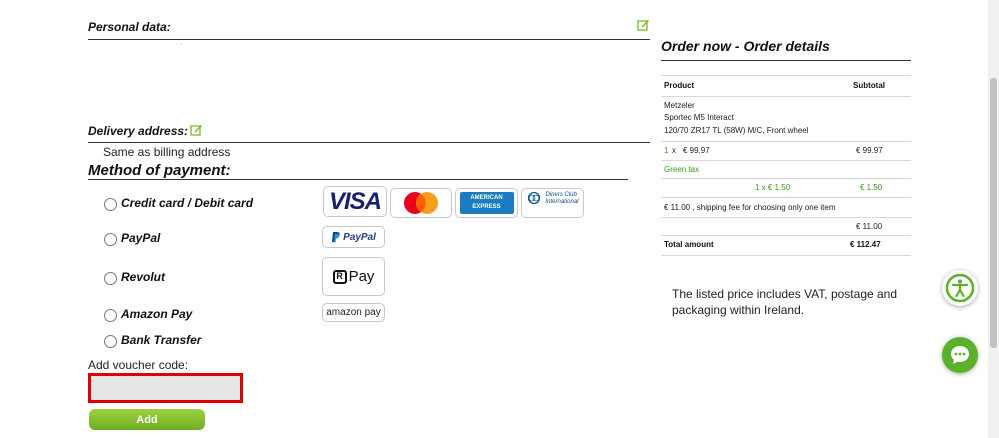 The height and width of the screenshot is (438, 999). Describe the element at coordinates (187, 203) in the screenshot. I see `credit-card-label: Credit card / Debit card` at that location.